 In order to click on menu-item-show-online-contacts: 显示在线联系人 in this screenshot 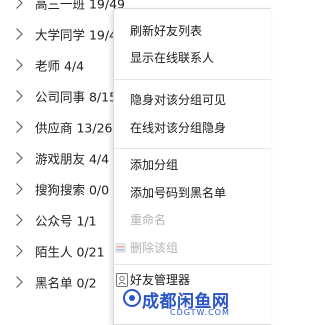, I will do `click(192, 58)`.